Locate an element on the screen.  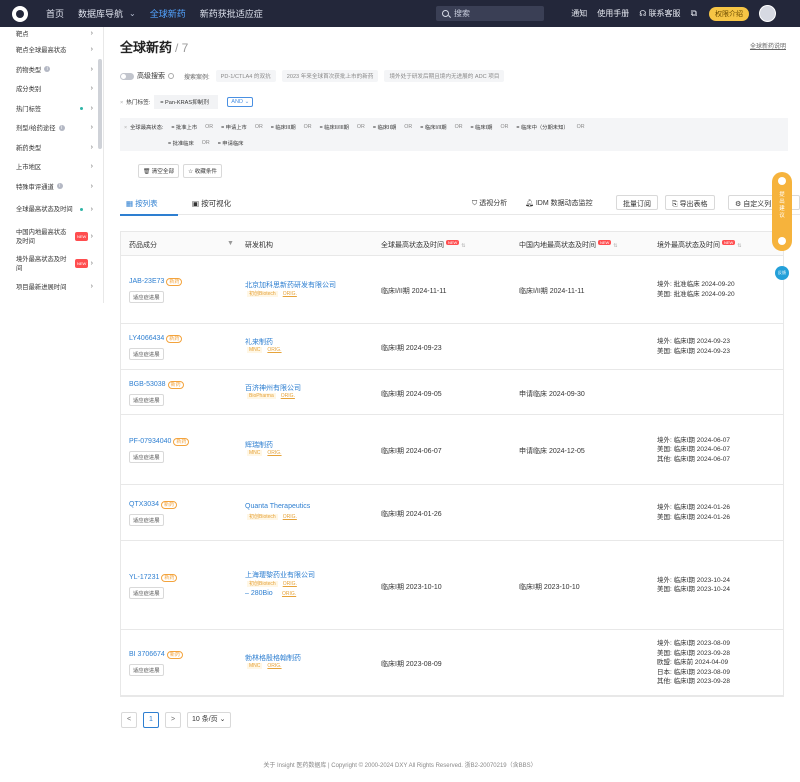
drug-name-link: BI 3706674 新药 is located at coordinates (156, 655).